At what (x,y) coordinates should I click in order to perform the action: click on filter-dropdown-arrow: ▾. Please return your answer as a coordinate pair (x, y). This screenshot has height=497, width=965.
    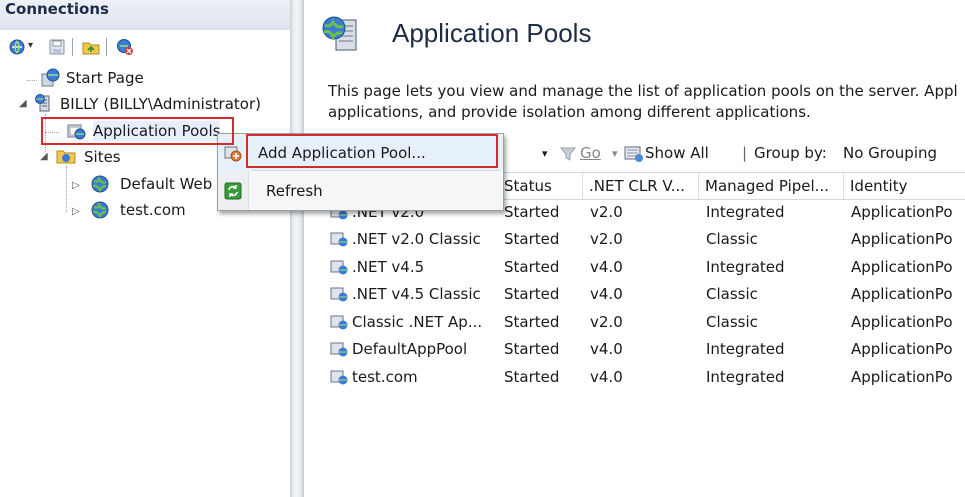
    Looking at the image, I should click on (545, 153).